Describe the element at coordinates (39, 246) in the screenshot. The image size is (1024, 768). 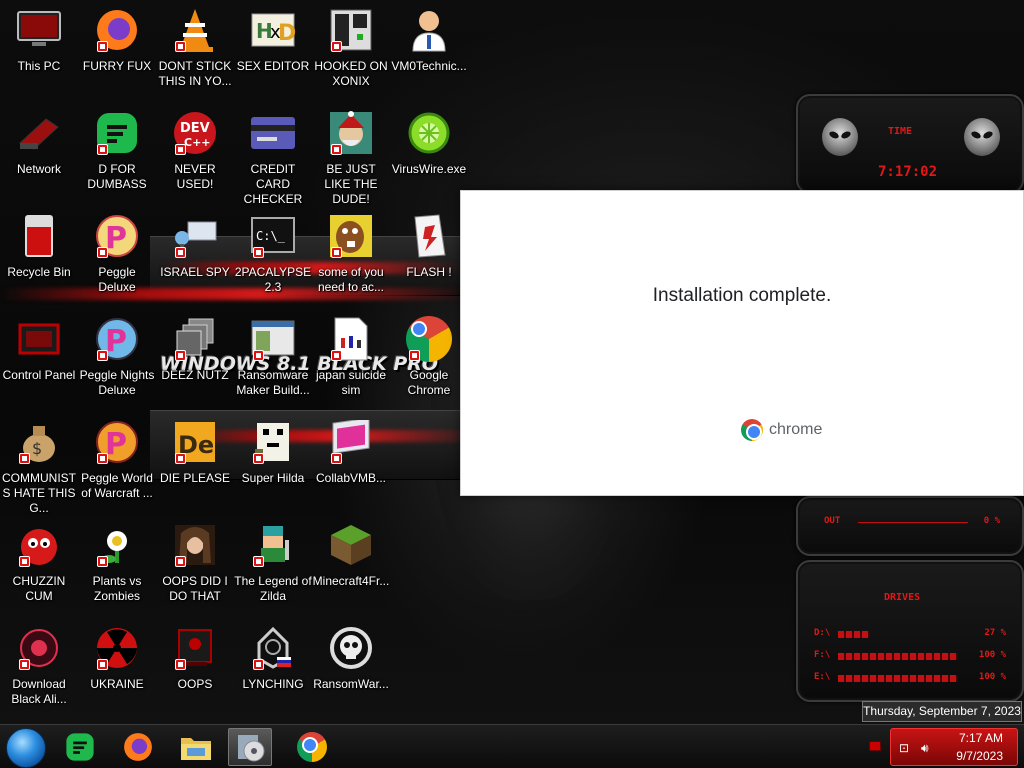
I see `desktop-icon-recycle-bin: Recycle Bin` at that location.